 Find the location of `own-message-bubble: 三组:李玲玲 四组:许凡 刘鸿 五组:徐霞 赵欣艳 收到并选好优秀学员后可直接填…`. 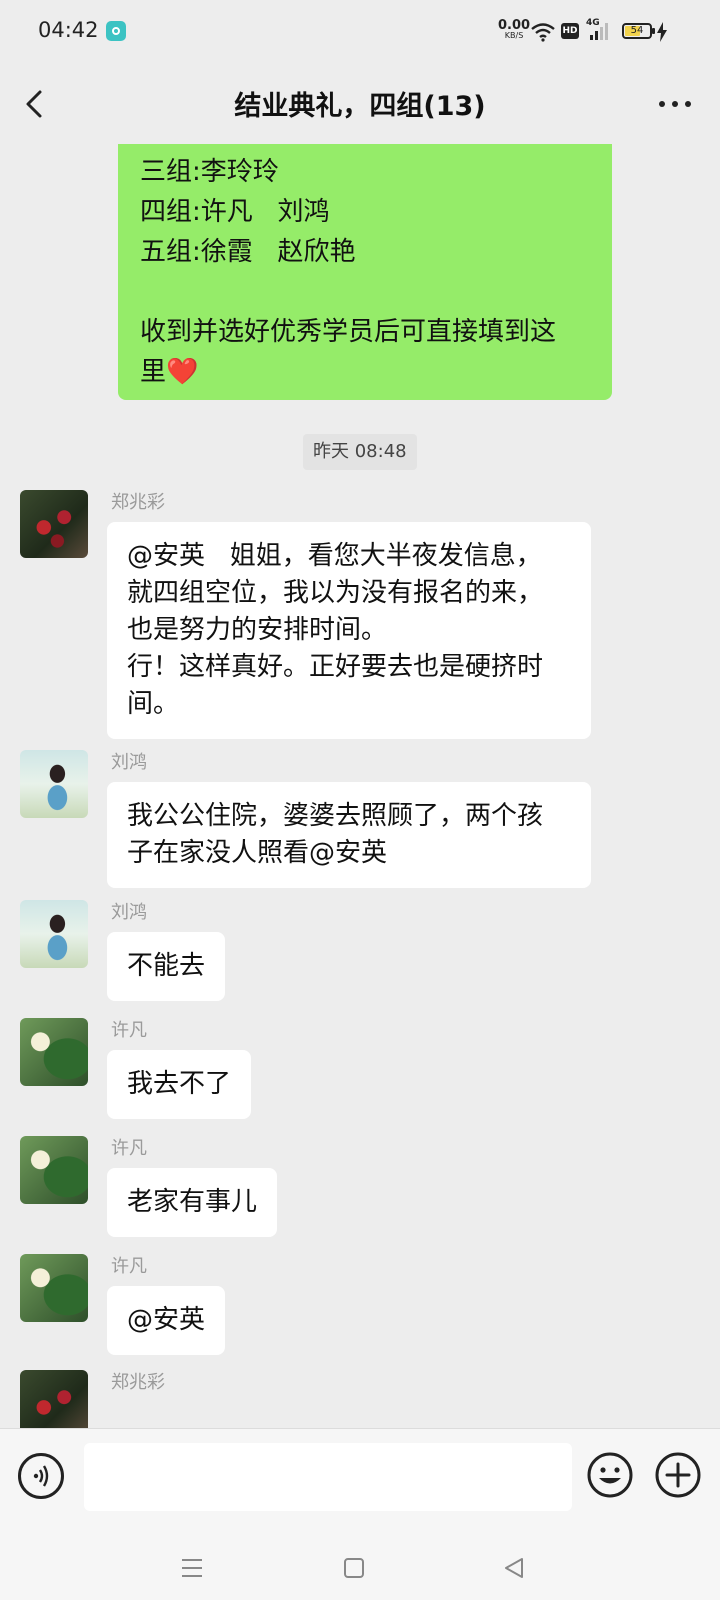

own-message-bubble: 三组:李玲玲 四组:许凡 刘鸿 五组:徐霞 赵欣艳 收到并选好优秀学员后可直接填… is located at coordinates (365, 272).